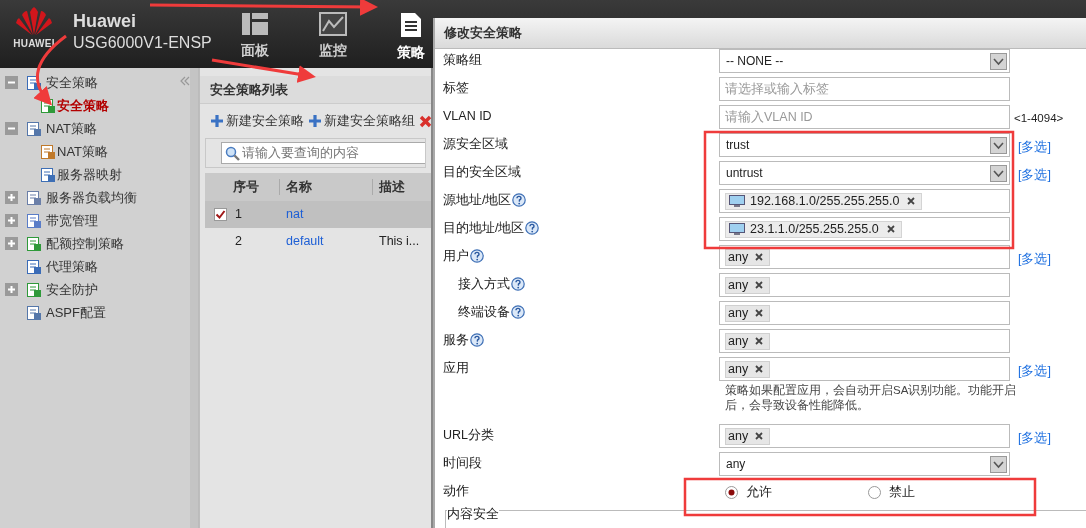 The image size is (1086, 528). What do you see at coordinates (249, 89) in the screenshot?
I see `panel-title: 安全策略列表` at bounding box center [249, 89].